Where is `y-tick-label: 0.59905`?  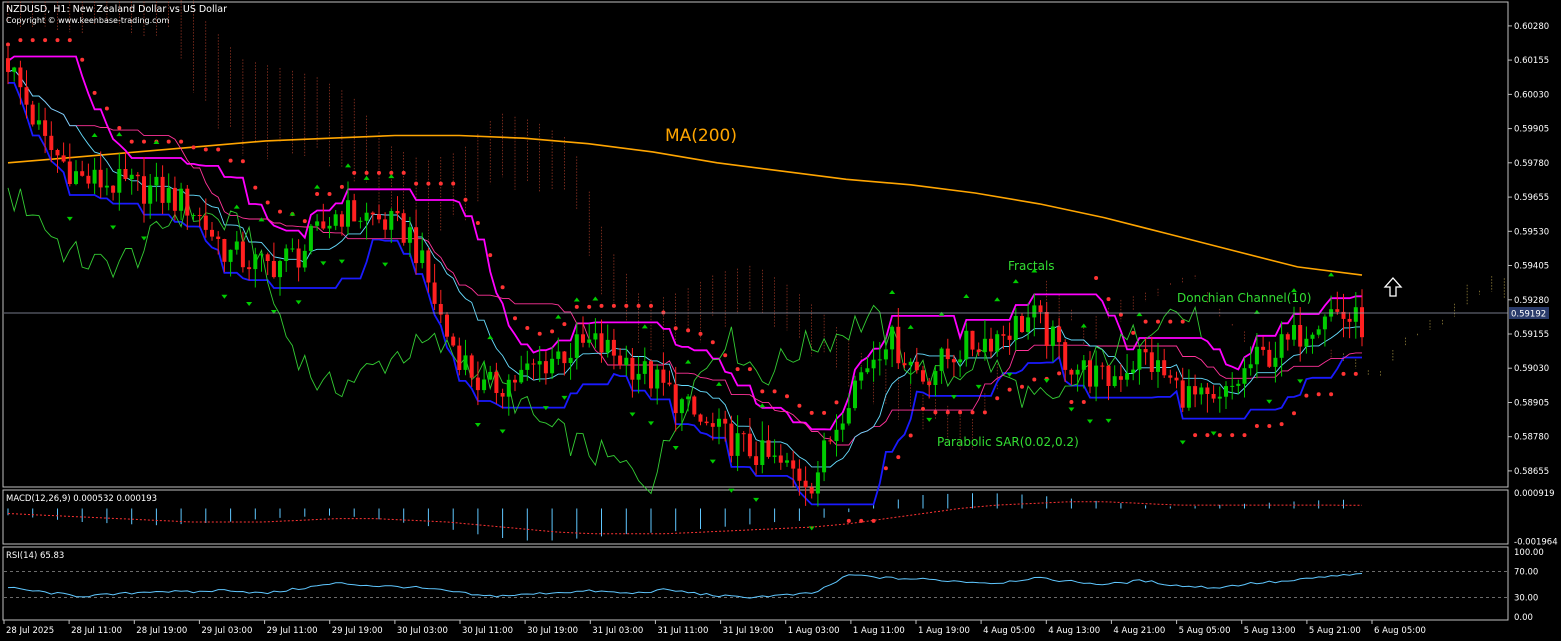
y-tick-label: 0.59905 is located at coordinates (1531, 130).